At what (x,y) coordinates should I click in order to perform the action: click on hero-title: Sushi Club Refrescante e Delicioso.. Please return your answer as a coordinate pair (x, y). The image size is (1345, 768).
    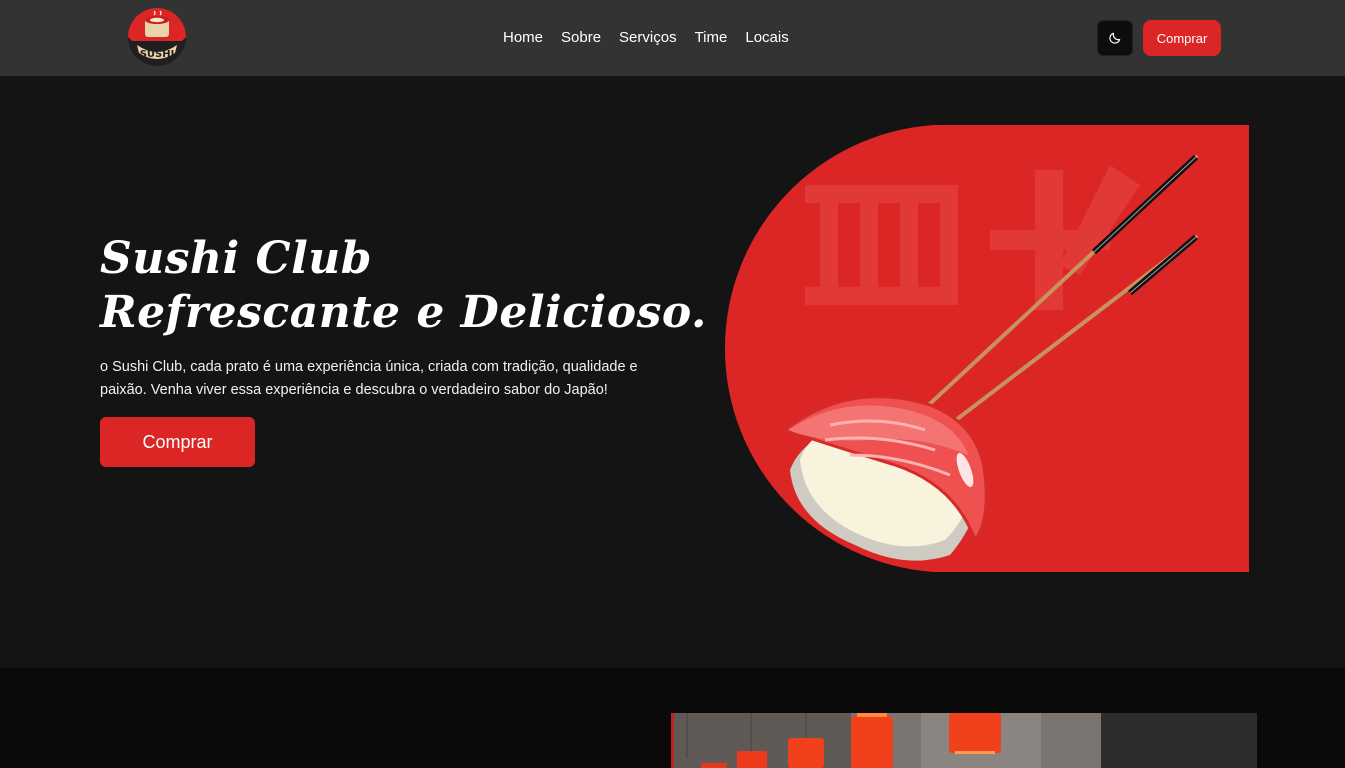
    Looking at the image, I should click on (403, 286).